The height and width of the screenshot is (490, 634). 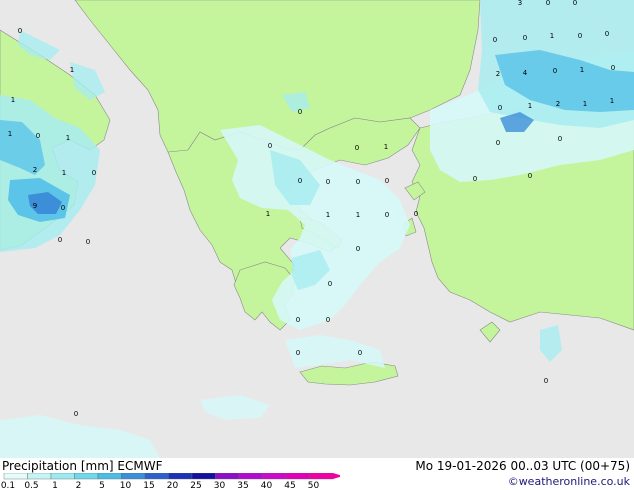 I want to click on precip-value-label: 4, so click(x=525, y=73).